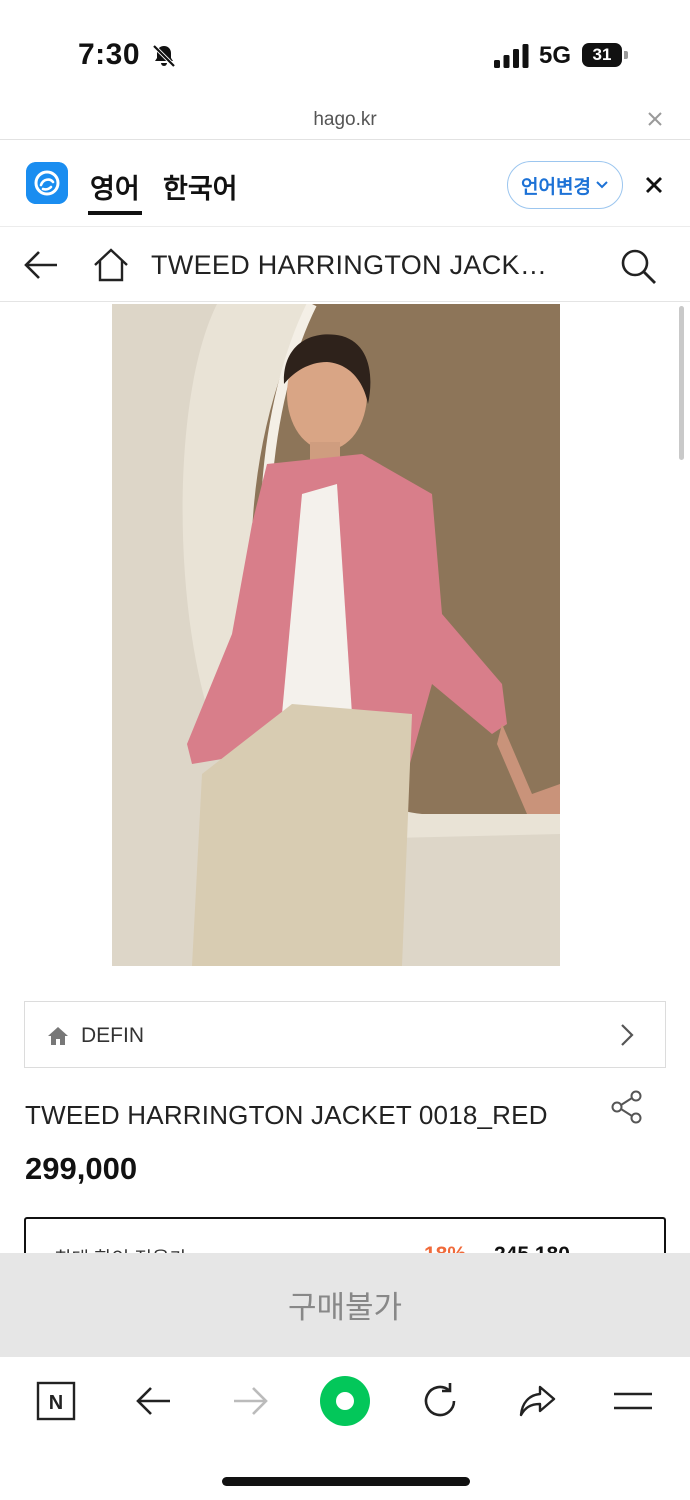 The width and height of the screenshot is (690, 1500). I want to click on scrollbar, so click(681, 383).